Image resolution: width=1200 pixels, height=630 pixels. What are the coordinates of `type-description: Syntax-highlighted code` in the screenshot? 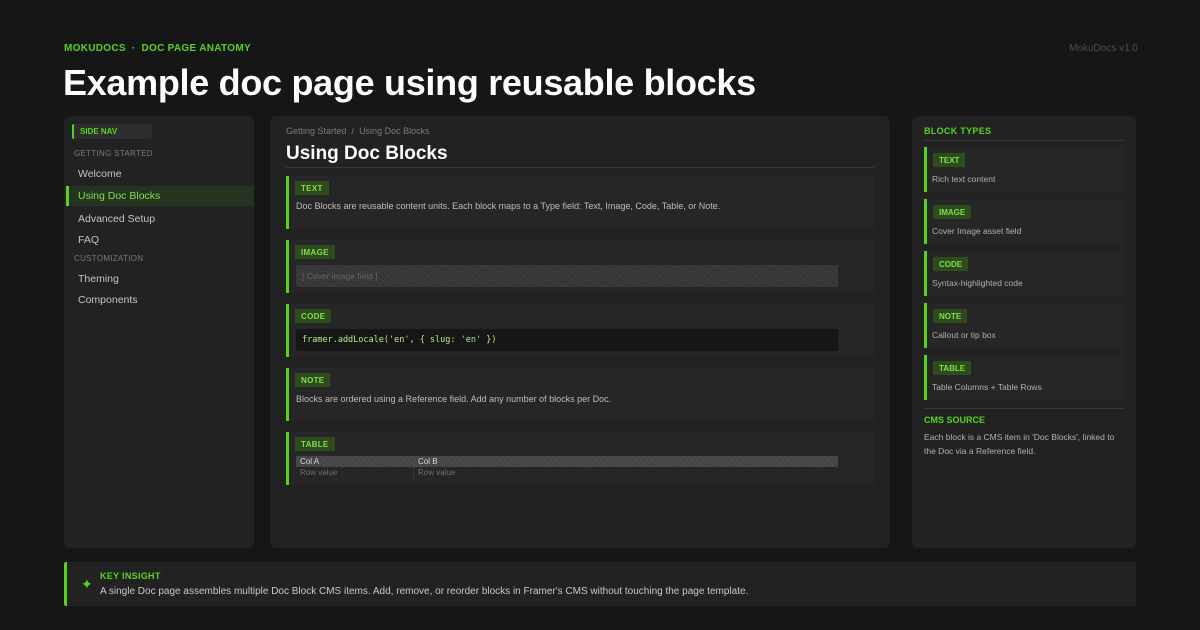 It's located at (977, 283).